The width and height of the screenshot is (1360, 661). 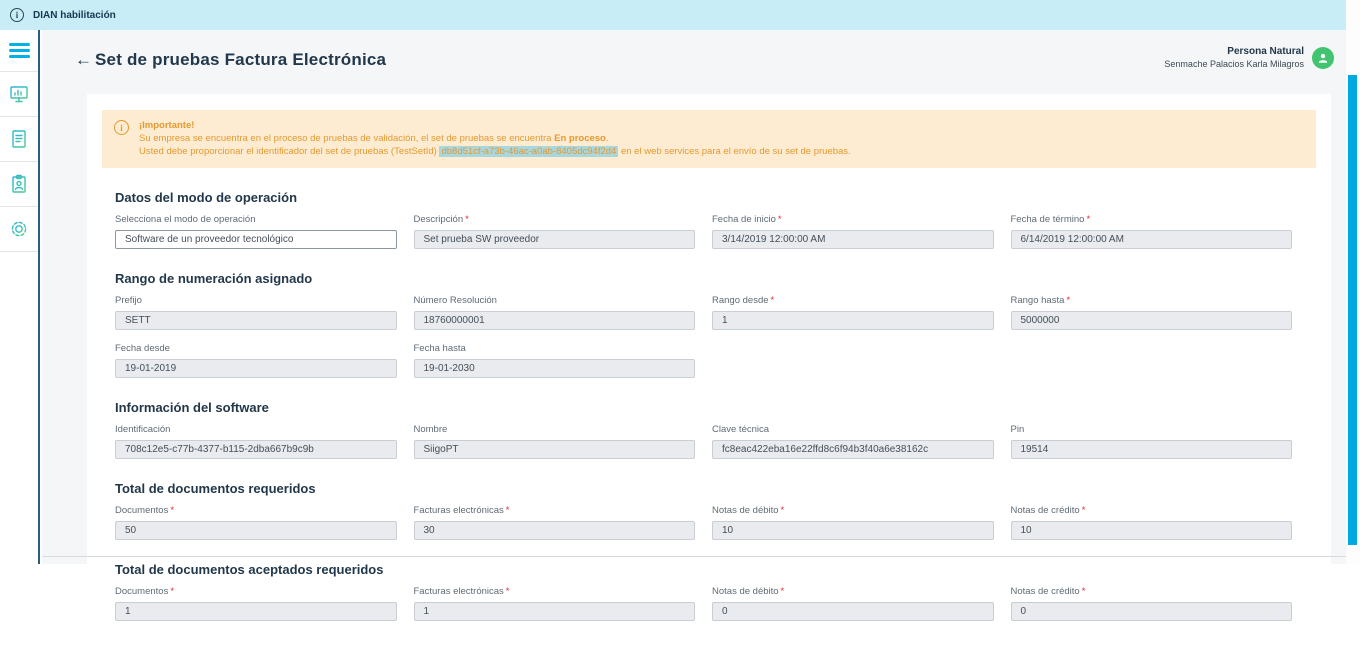 I want to click on field-identificacion: 708c12e5-c77b-4377-b115-2dba667b9c9b, so click(x=256, y=449).